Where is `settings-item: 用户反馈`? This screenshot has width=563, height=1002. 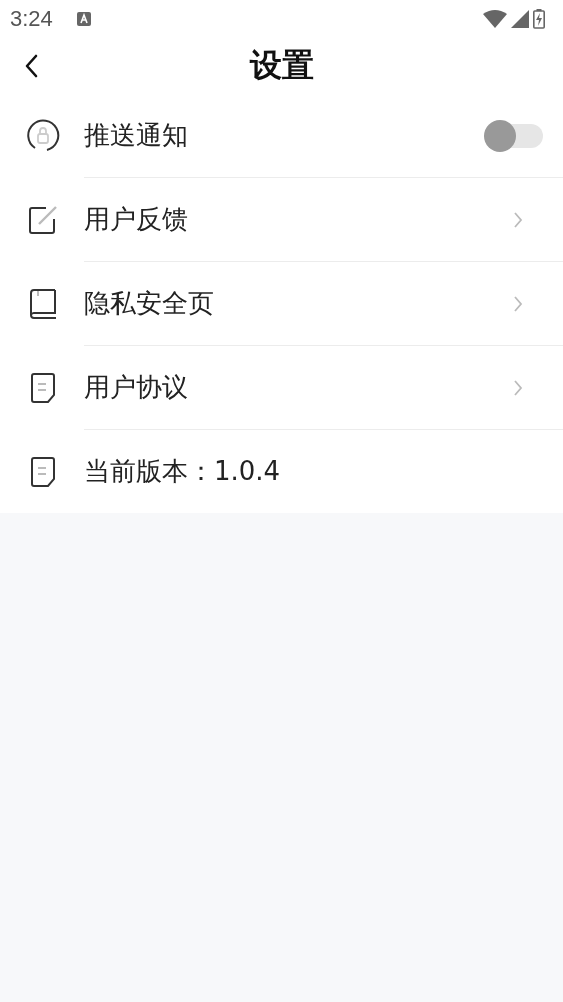
settings-item: 用户反馈 is located at coordinates (323, 219).